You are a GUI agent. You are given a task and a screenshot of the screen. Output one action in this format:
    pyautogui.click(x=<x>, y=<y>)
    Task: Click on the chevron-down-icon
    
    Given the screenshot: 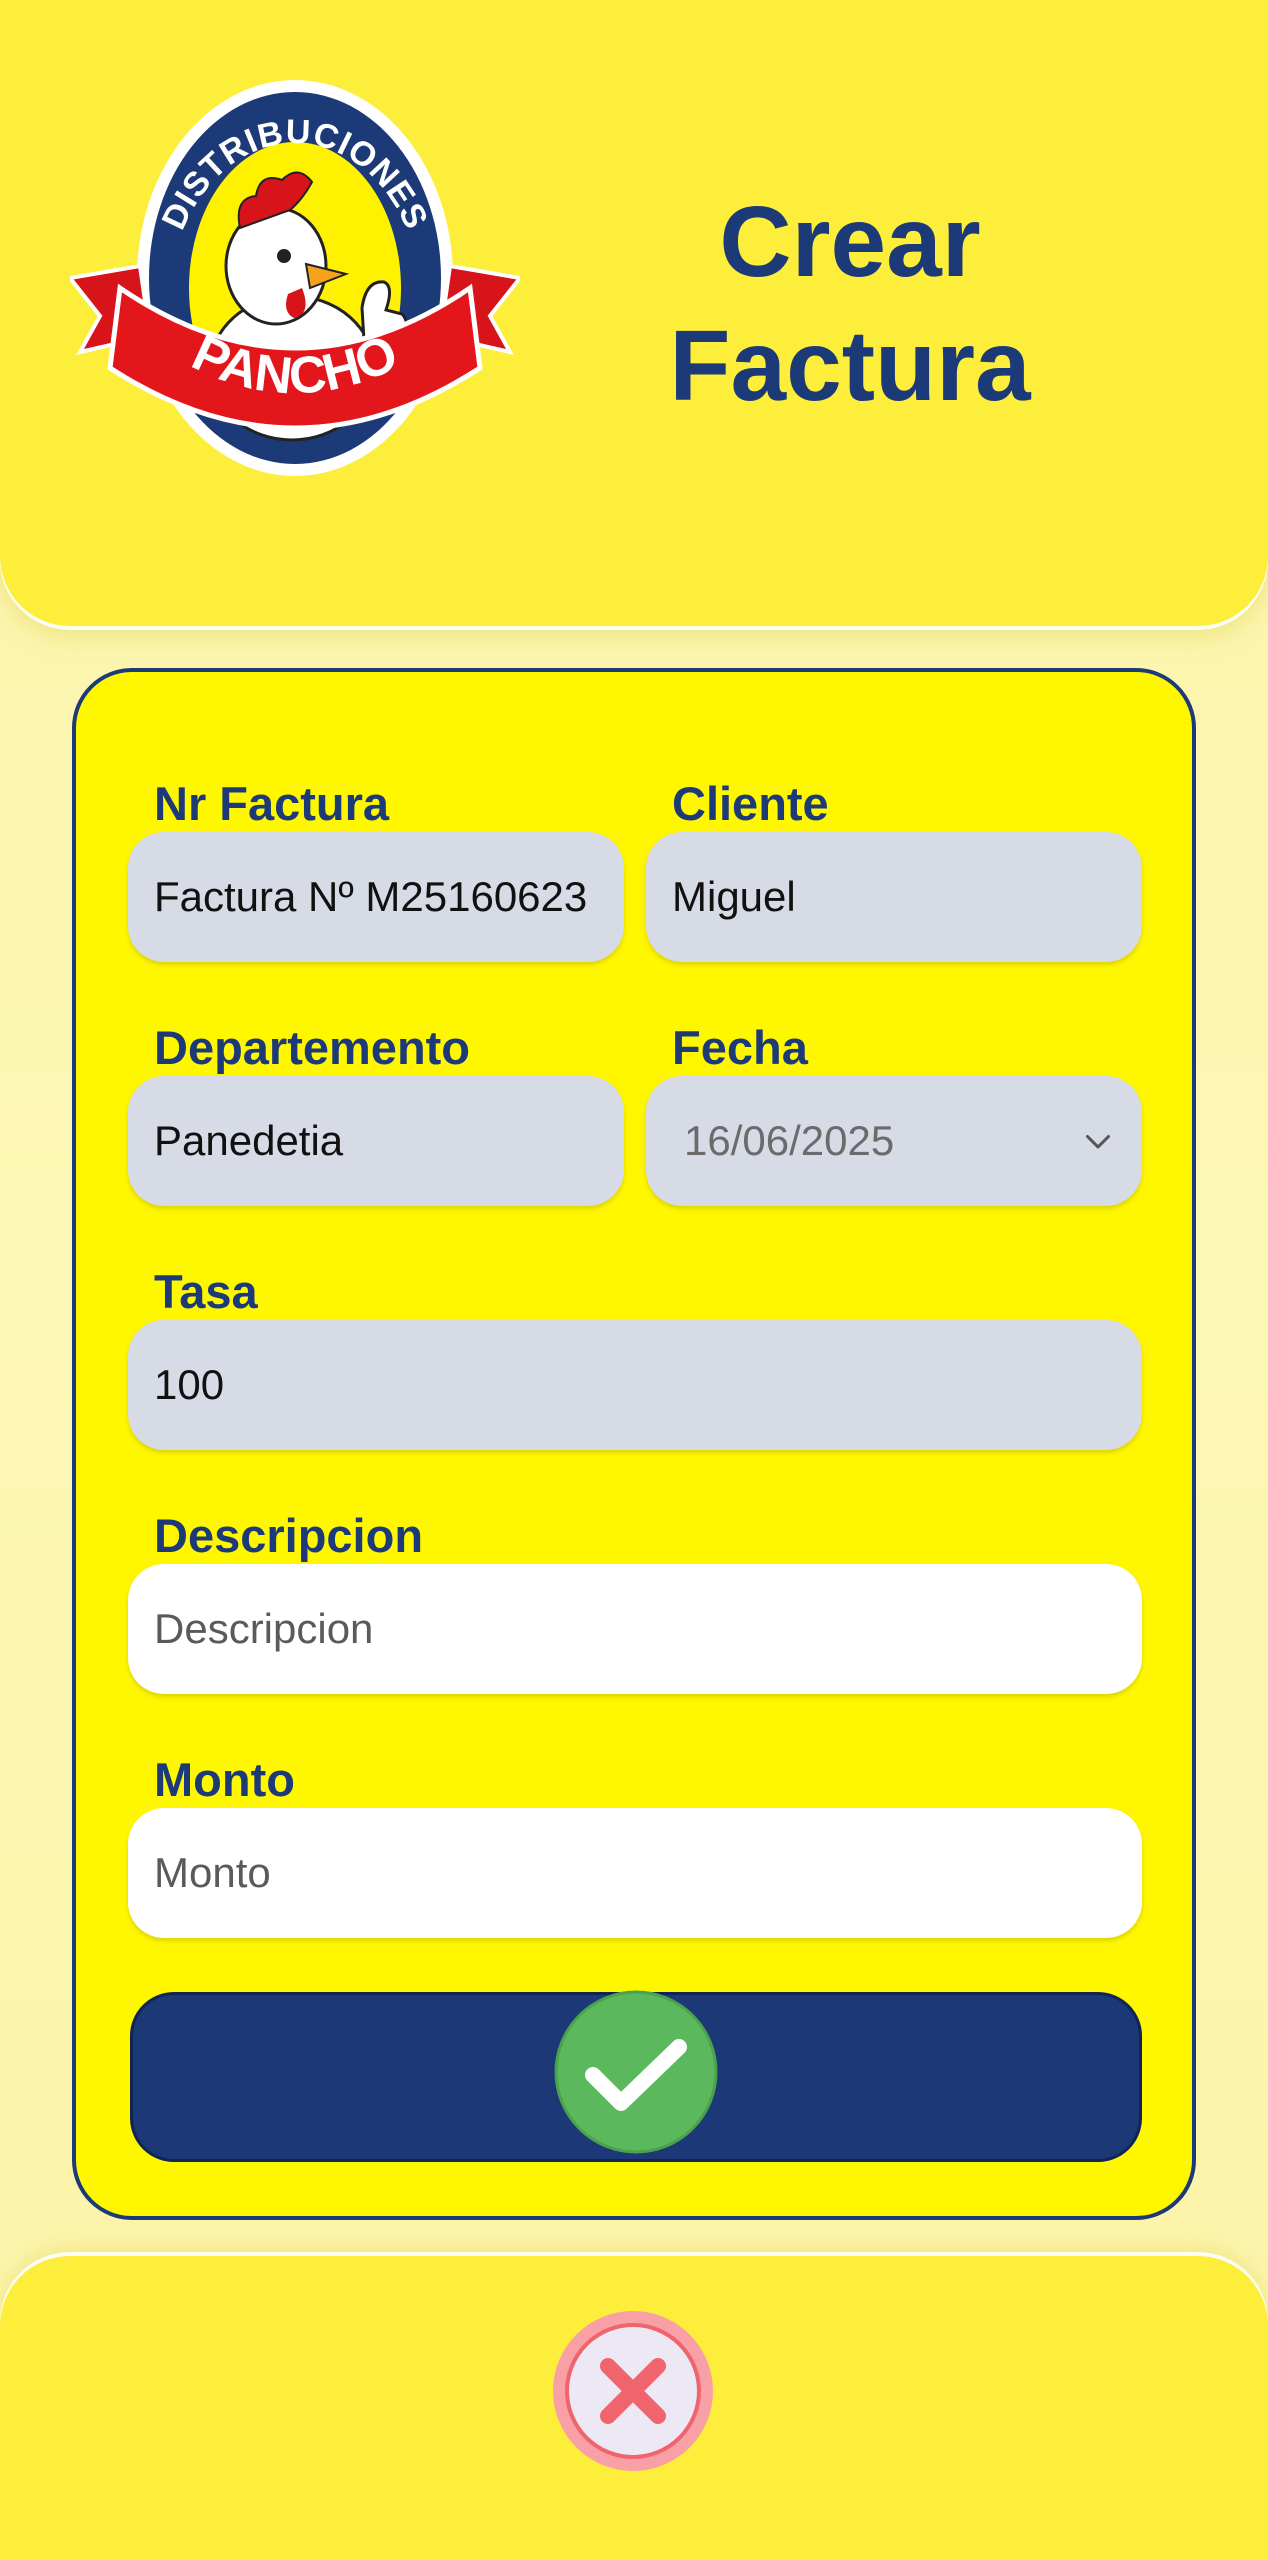 What is the action you would take?
    pyautogui.click(x=1098, y=1142)
    